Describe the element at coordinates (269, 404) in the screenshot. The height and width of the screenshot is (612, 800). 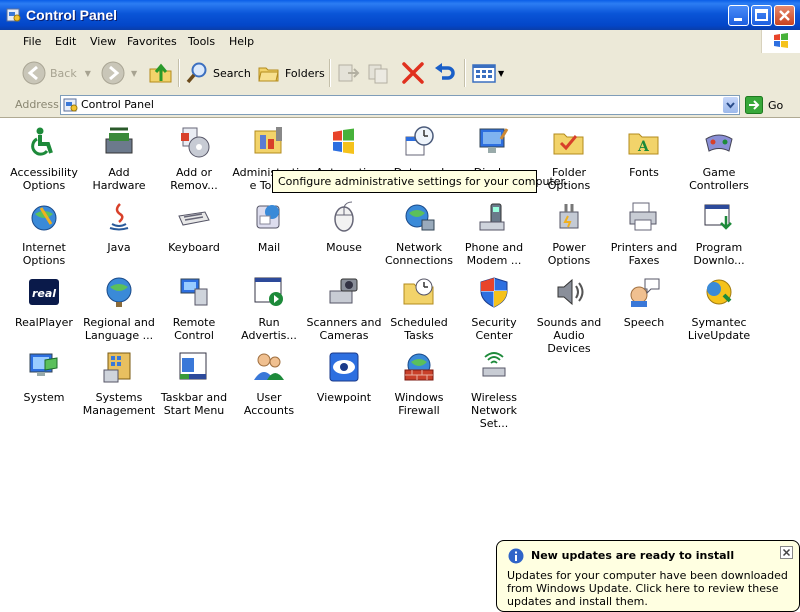
I see `cp-item-label: User Accounts` at that location.